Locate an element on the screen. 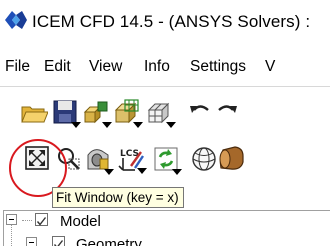 This screenshot has height=246, width=330. mesh-edit-button is located at coordinates (161, 113).